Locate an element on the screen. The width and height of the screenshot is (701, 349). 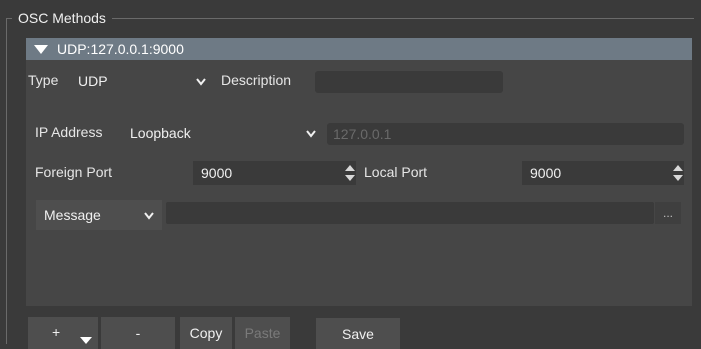
local-port-value: 9000 is located at coordinates (546, 173).